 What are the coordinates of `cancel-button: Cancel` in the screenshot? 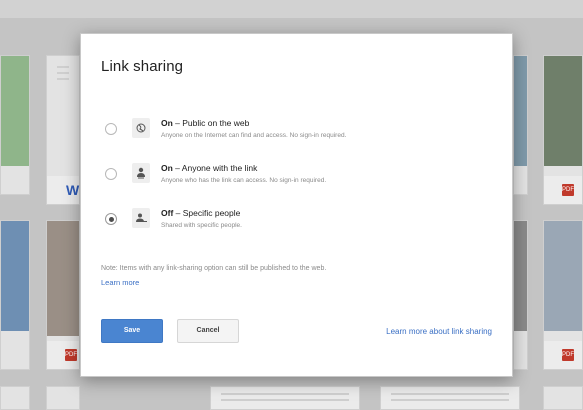 It's located at (208, 331).